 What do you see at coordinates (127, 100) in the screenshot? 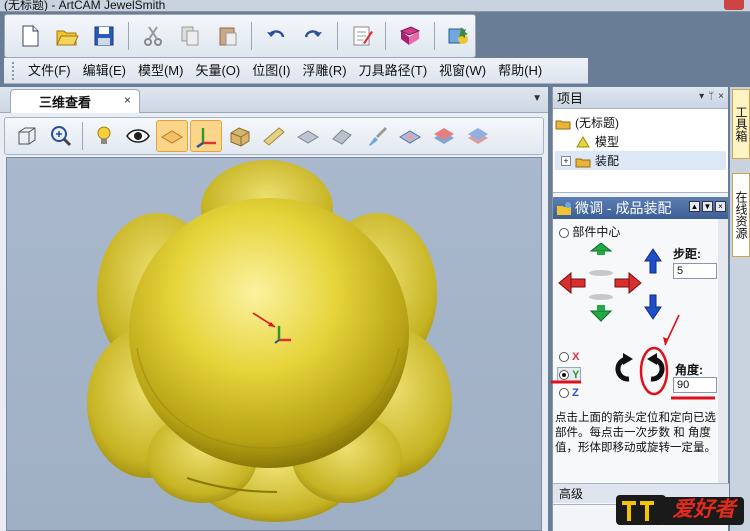
I see `tab-close-button: ×` at bounding box center [127, 100].